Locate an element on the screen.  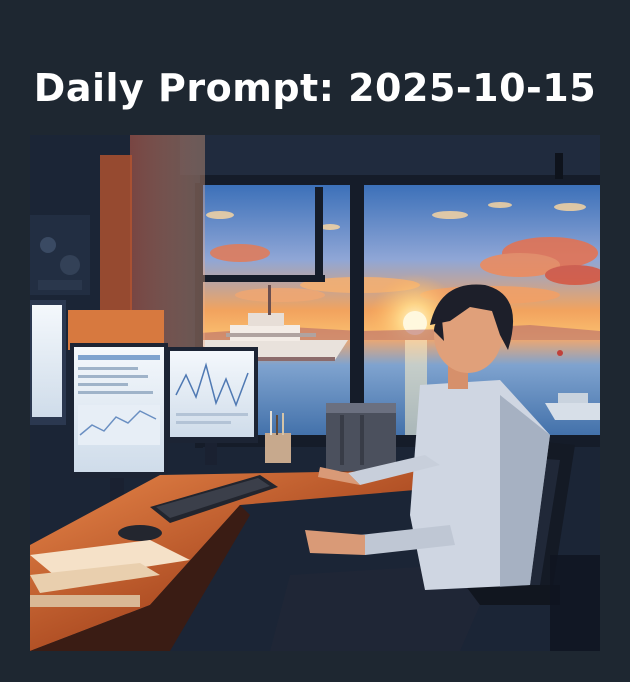
buoy is located at coordinates (560, 353).